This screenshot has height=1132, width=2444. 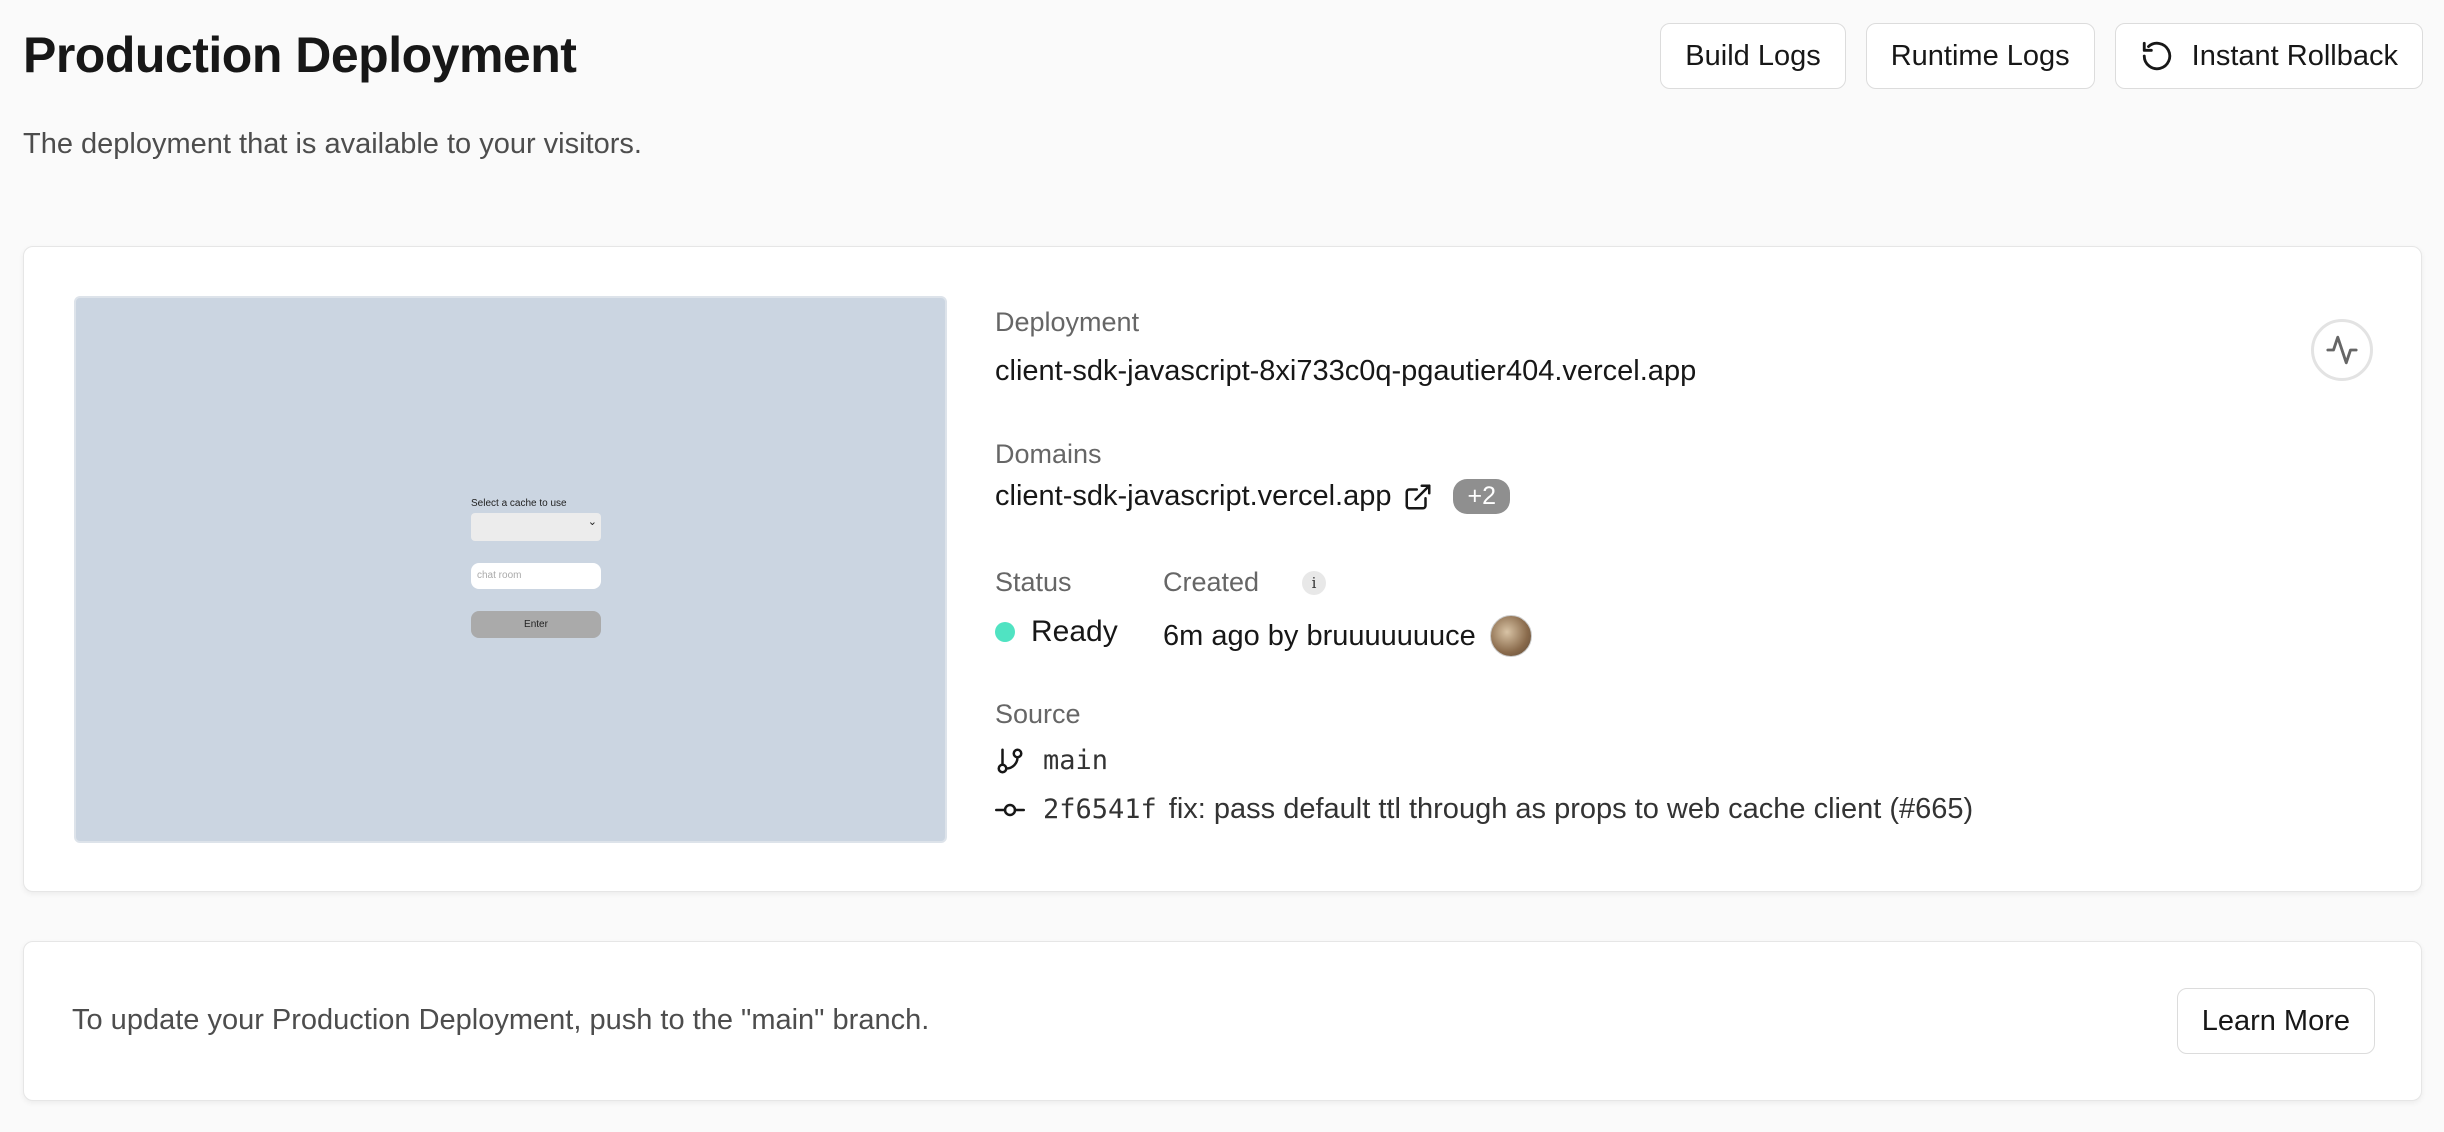 I want to click on external-link-icon, so click(x=1418, y=497).